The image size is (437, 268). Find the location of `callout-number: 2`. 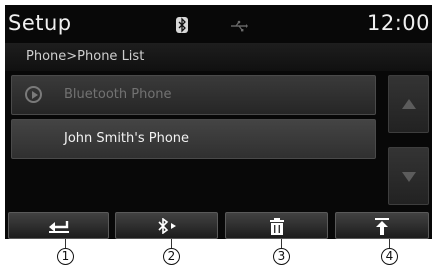

callout-number: 2 is located at coordinates (171, 256).